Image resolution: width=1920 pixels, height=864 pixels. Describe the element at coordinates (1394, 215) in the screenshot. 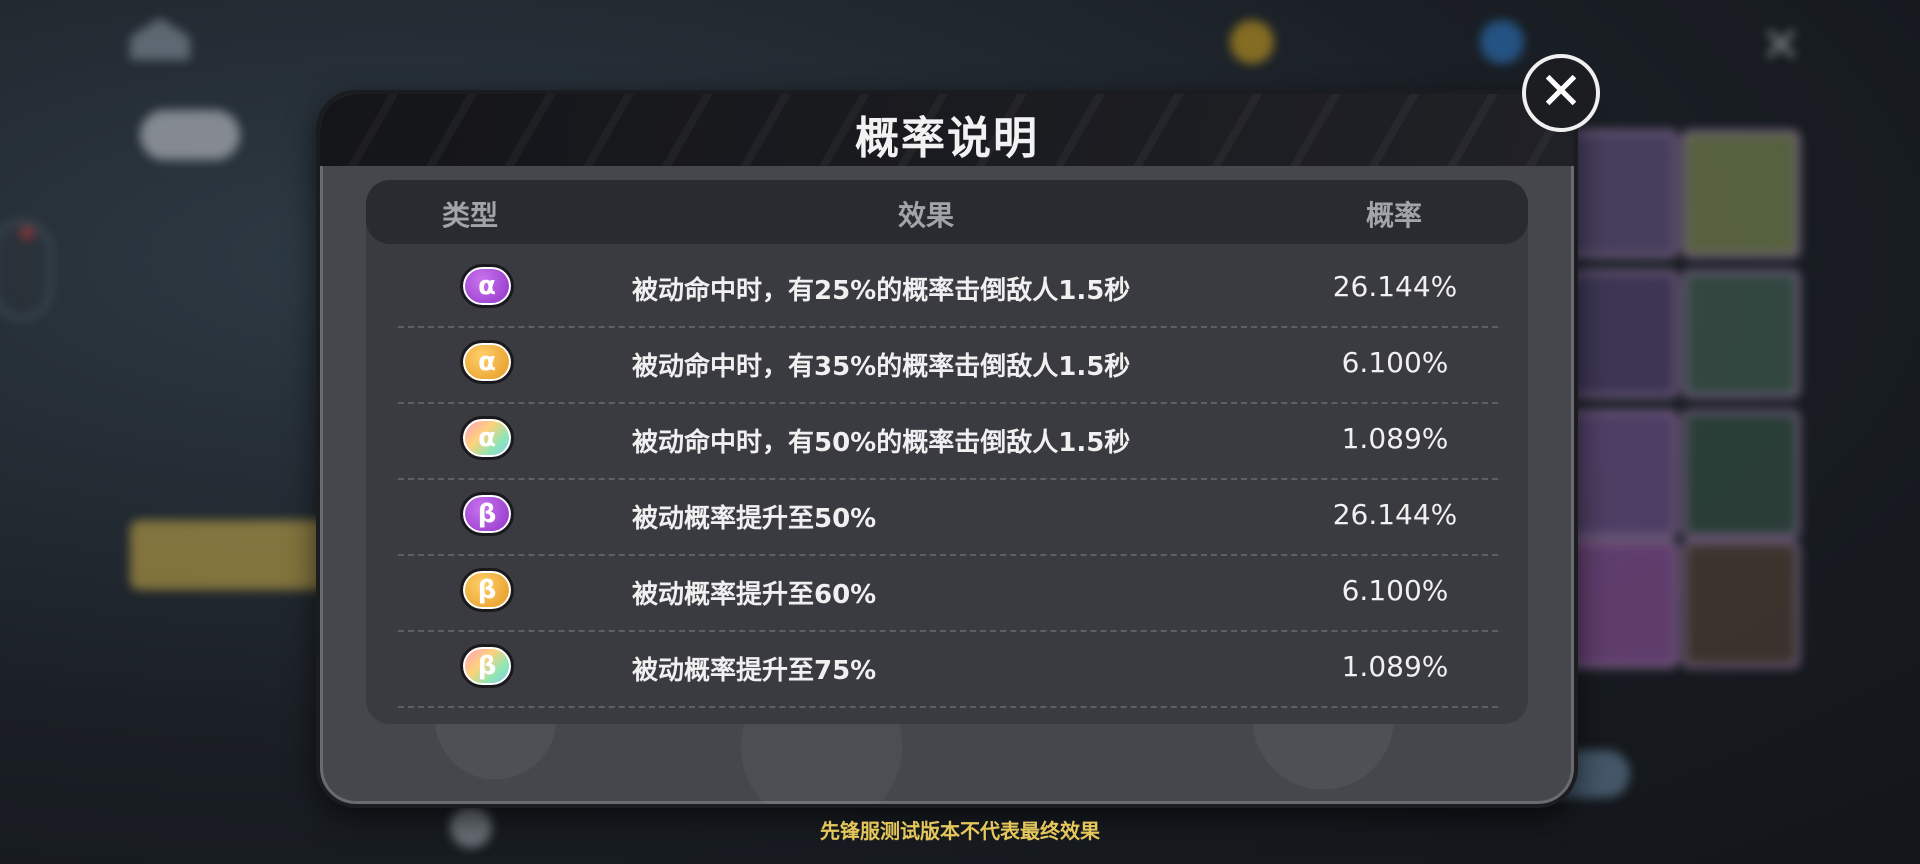

I see `column-header-probability: 概率` at that location.